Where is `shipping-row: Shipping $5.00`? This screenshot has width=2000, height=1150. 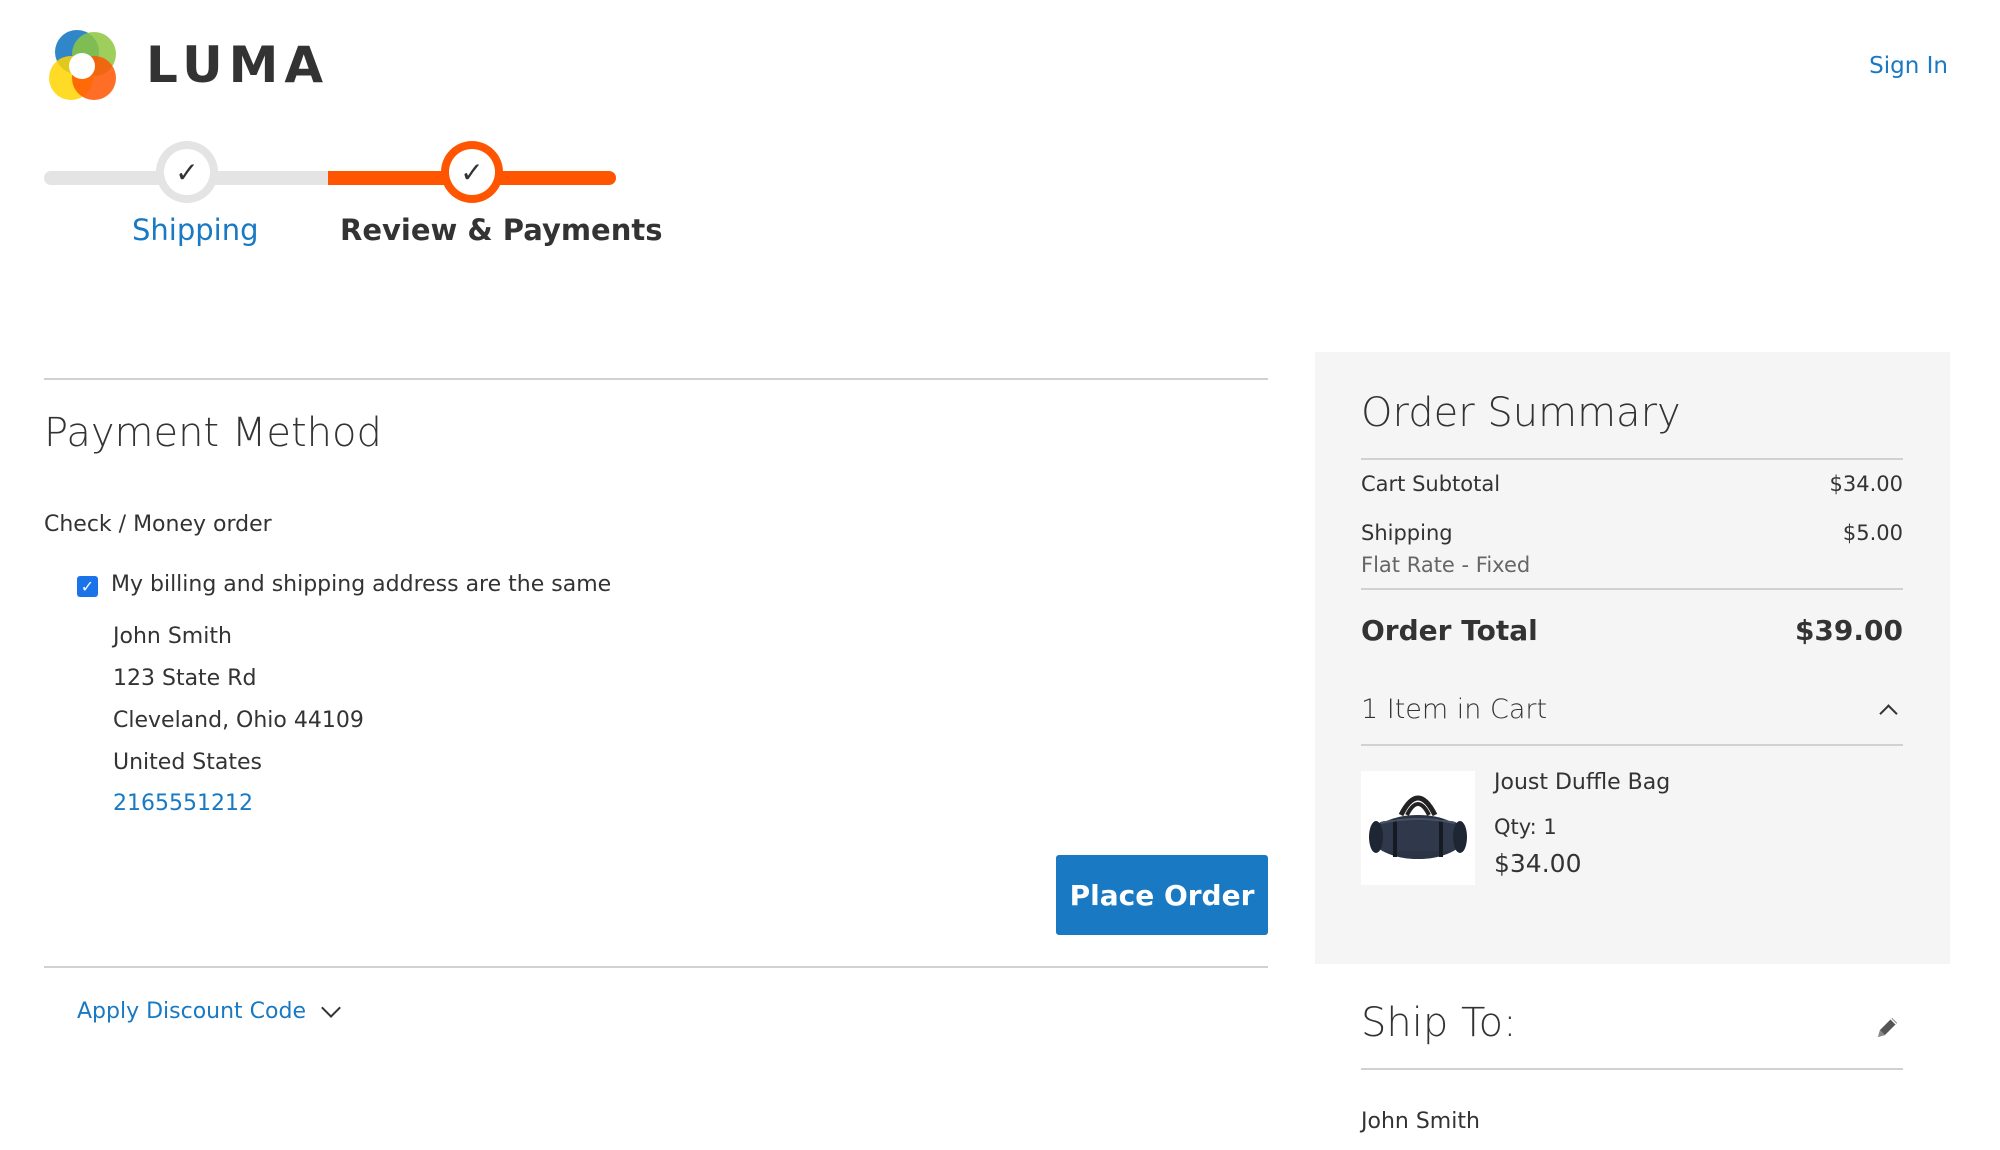
shipping-row: Shipping $5.00 is located at coordinates (1632, 533).